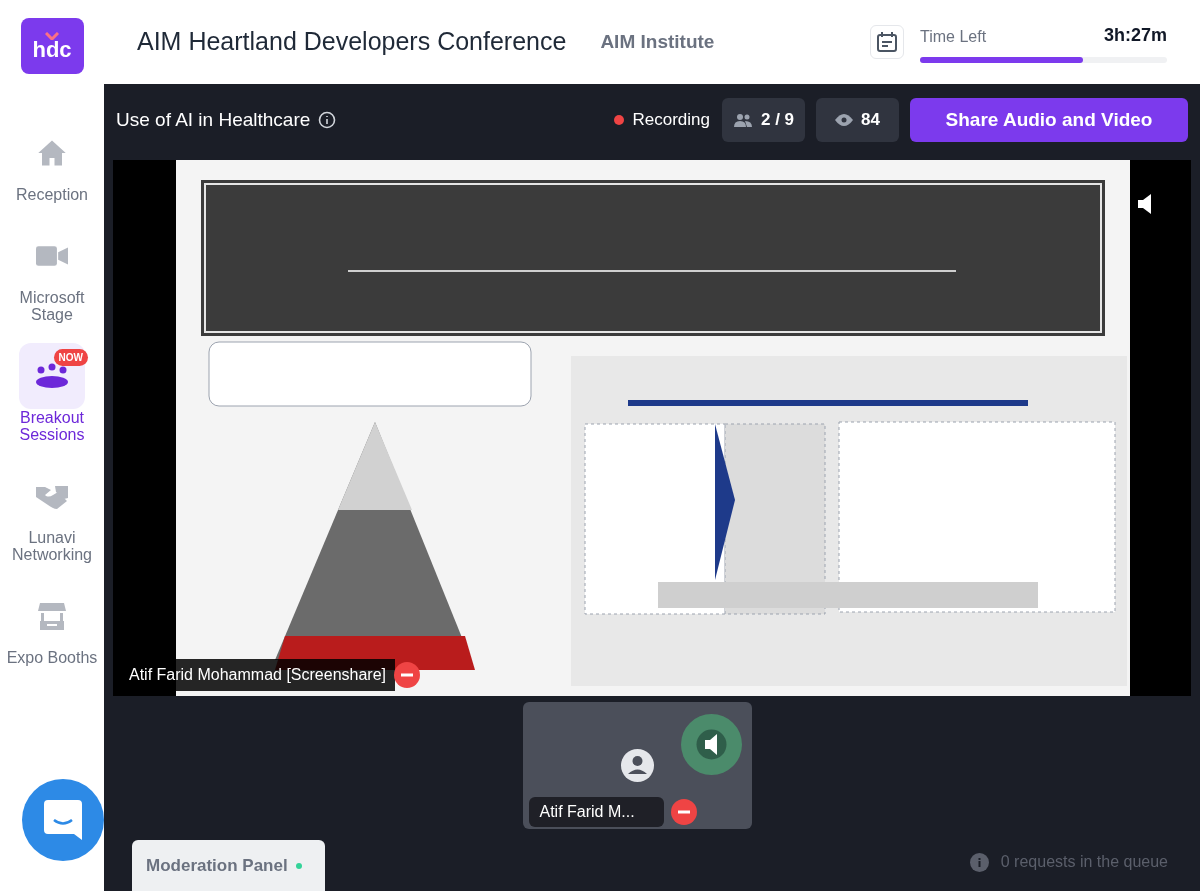 Image resolution: width=1200 pixels, height=891 pixels. Describe the element at coordinates (844, 120) in the screenshot. I see `eye-icon` at that location.